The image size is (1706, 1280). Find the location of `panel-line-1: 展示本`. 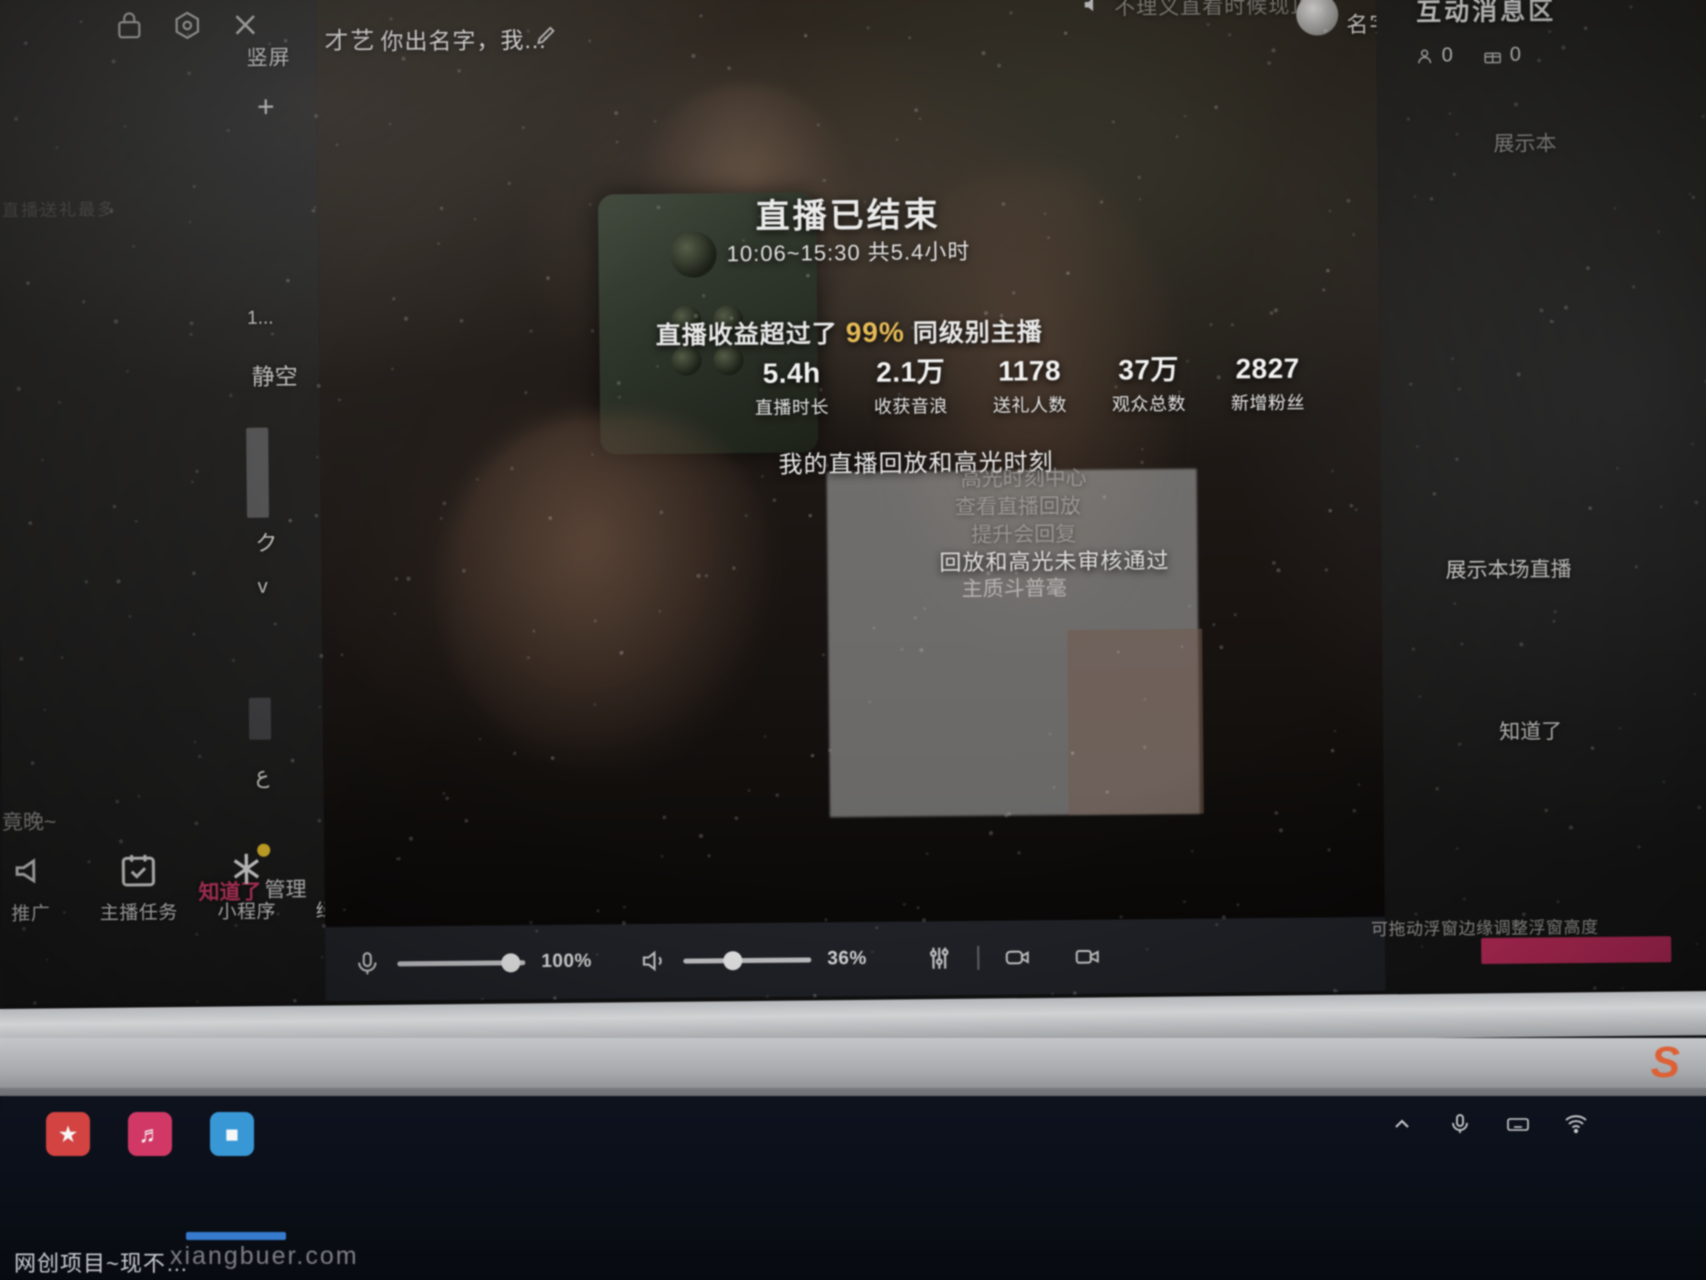

panel-line-1: 展示本 is located at coordinates (1525, 144).